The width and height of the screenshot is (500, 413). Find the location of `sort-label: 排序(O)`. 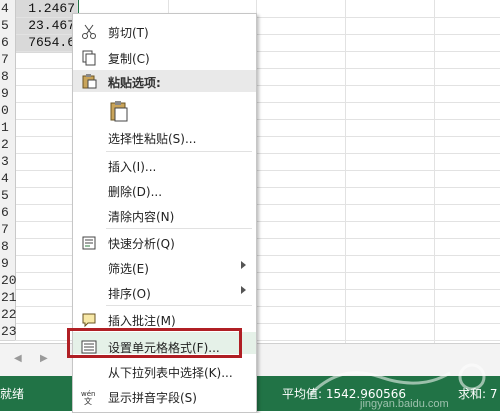

sort-label: 排序(O) is located at coordinates (129, 294).